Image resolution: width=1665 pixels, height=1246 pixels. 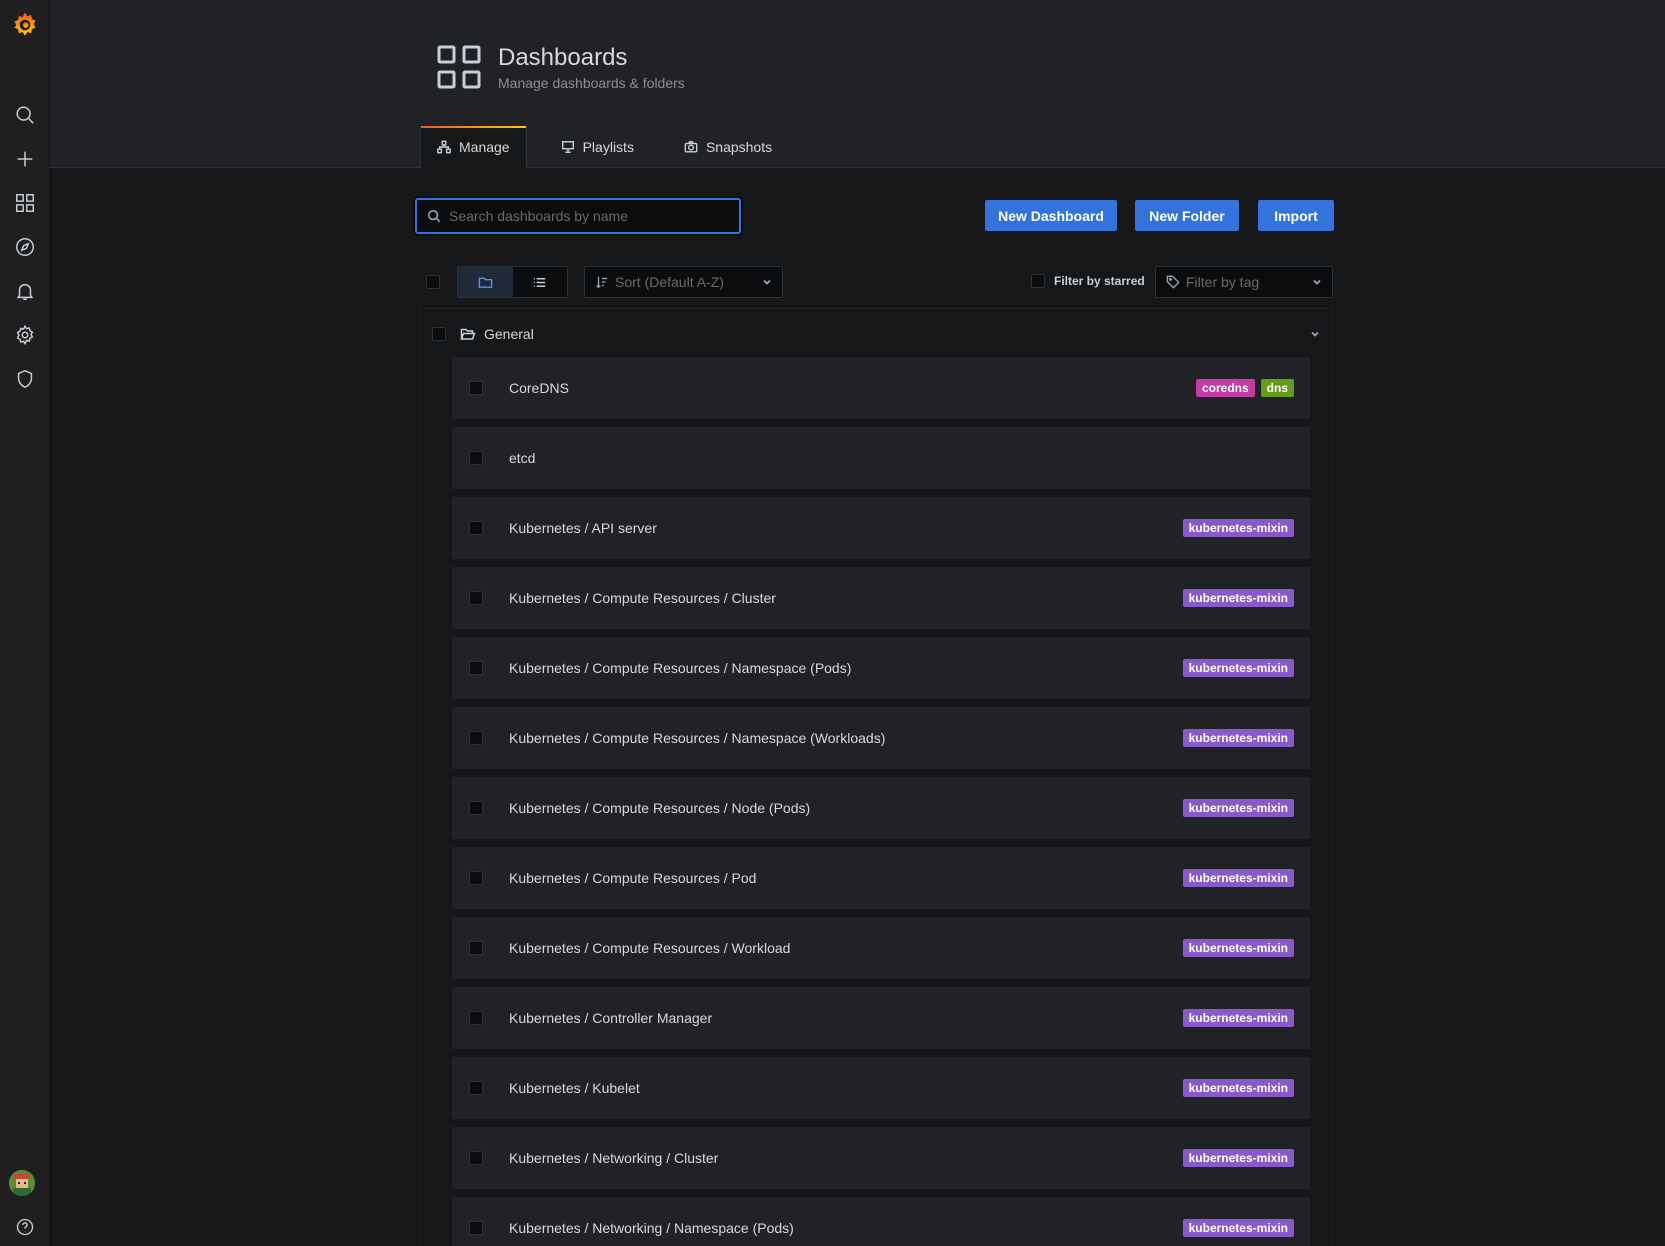 I want to click on folder-checkbox, so click(x=439, y=334).